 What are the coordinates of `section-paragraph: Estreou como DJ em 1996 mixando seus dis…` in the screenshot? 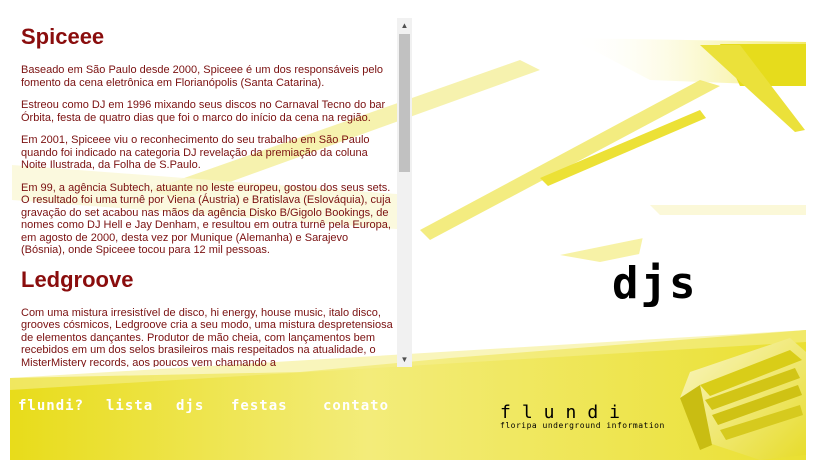 It's located at (203, 111).